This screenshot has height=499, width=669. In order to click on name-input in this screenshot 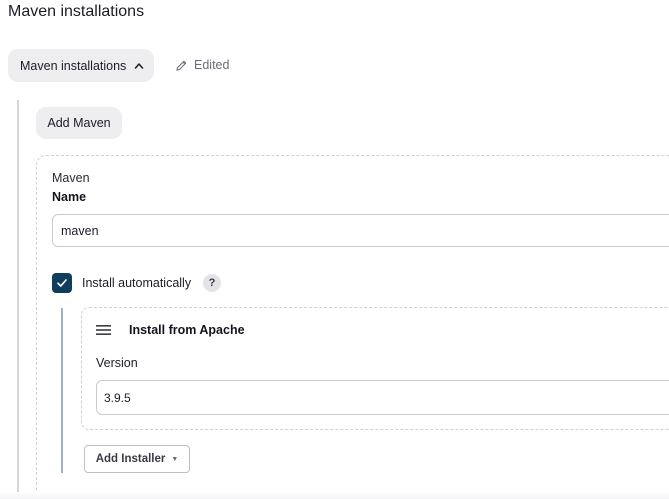, I will do `click(360, 230)`.